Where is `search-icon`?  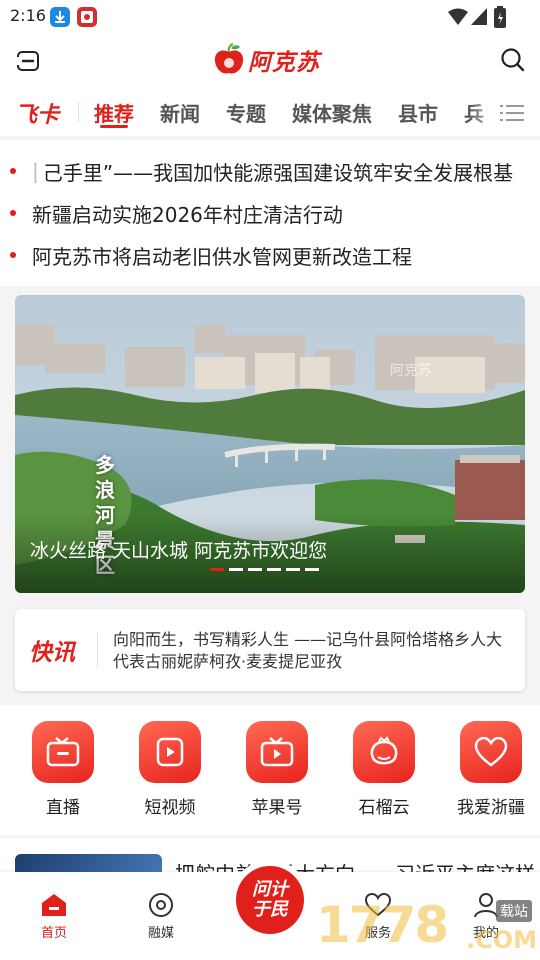 search-icon is located at coordinates (513, 62).